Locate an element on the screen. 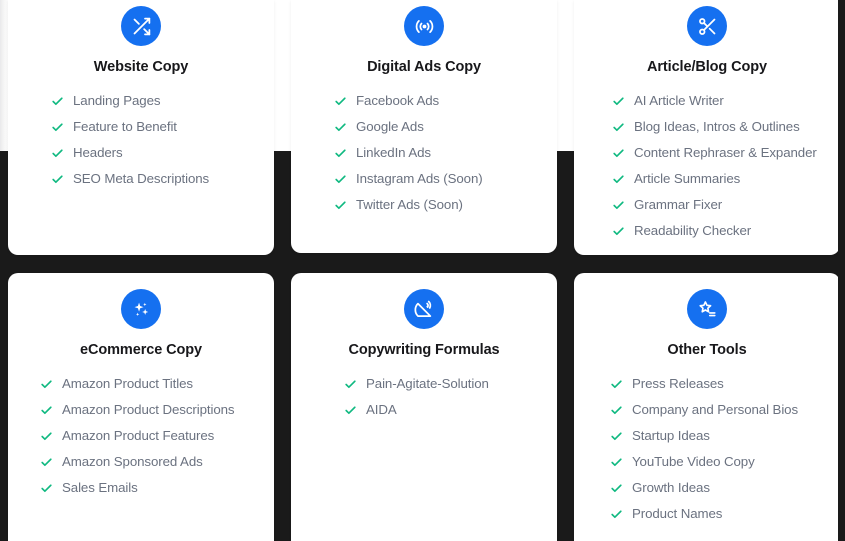 This screenshot has width=845, height=541. tool-card-digital-ads-copy: Digital Ads Copy Facebook Ads Google Ads is located at coordinates (424, 126).